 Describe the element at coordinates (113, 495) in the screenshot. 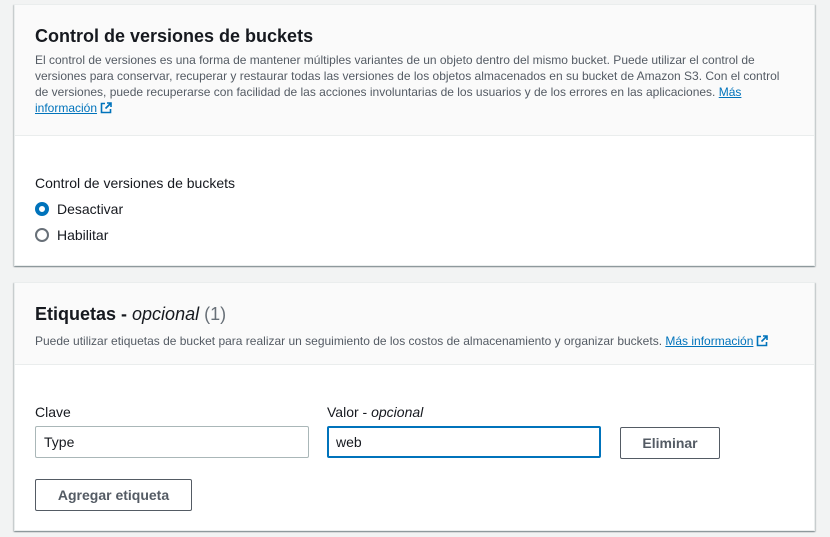

I see `add-tag-button: Agregar etiqueta` at that location.